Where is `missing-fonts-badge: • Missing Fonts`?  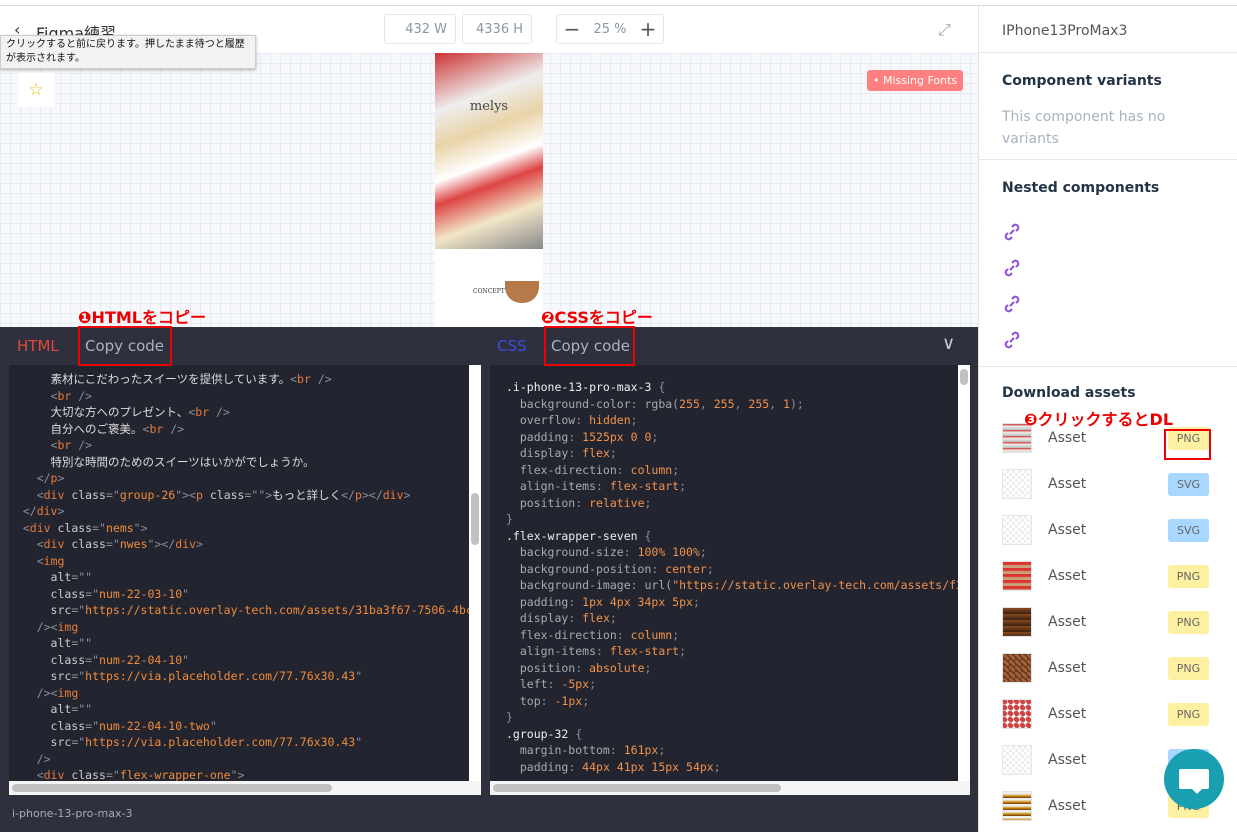
missing-fonts-badge: • Missing Fonts is located at coordinates (915, 80).